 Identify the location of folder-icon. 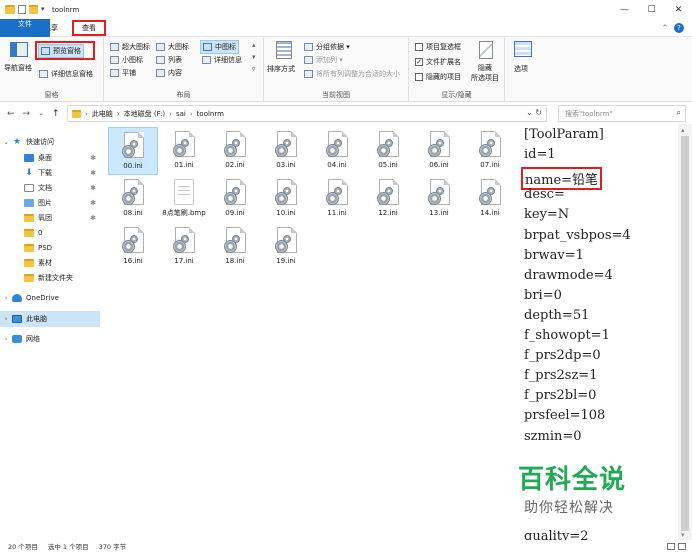
(76, 113).